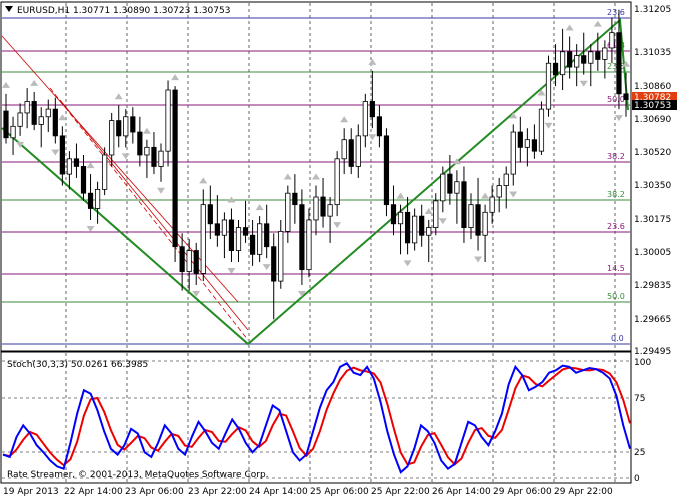 The width and height of the screenshot is (700, 500). I want to click on time-axis-label: 29 Apr 06:00, so click(522, 492).